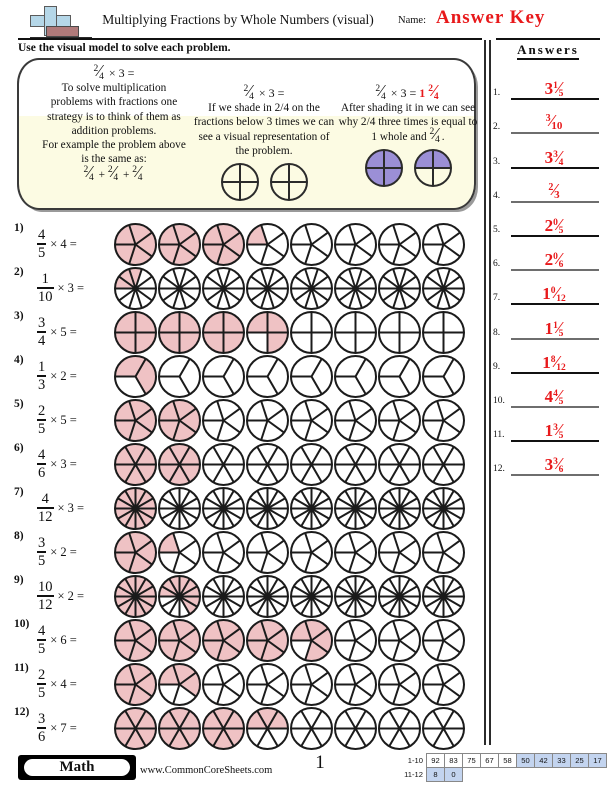 The width and height of the screenshot is (612, 792). What do you see at coordinates (435, 774) in the screenshot?
I see `score-cell: 8` at bounding box center [435, 774].